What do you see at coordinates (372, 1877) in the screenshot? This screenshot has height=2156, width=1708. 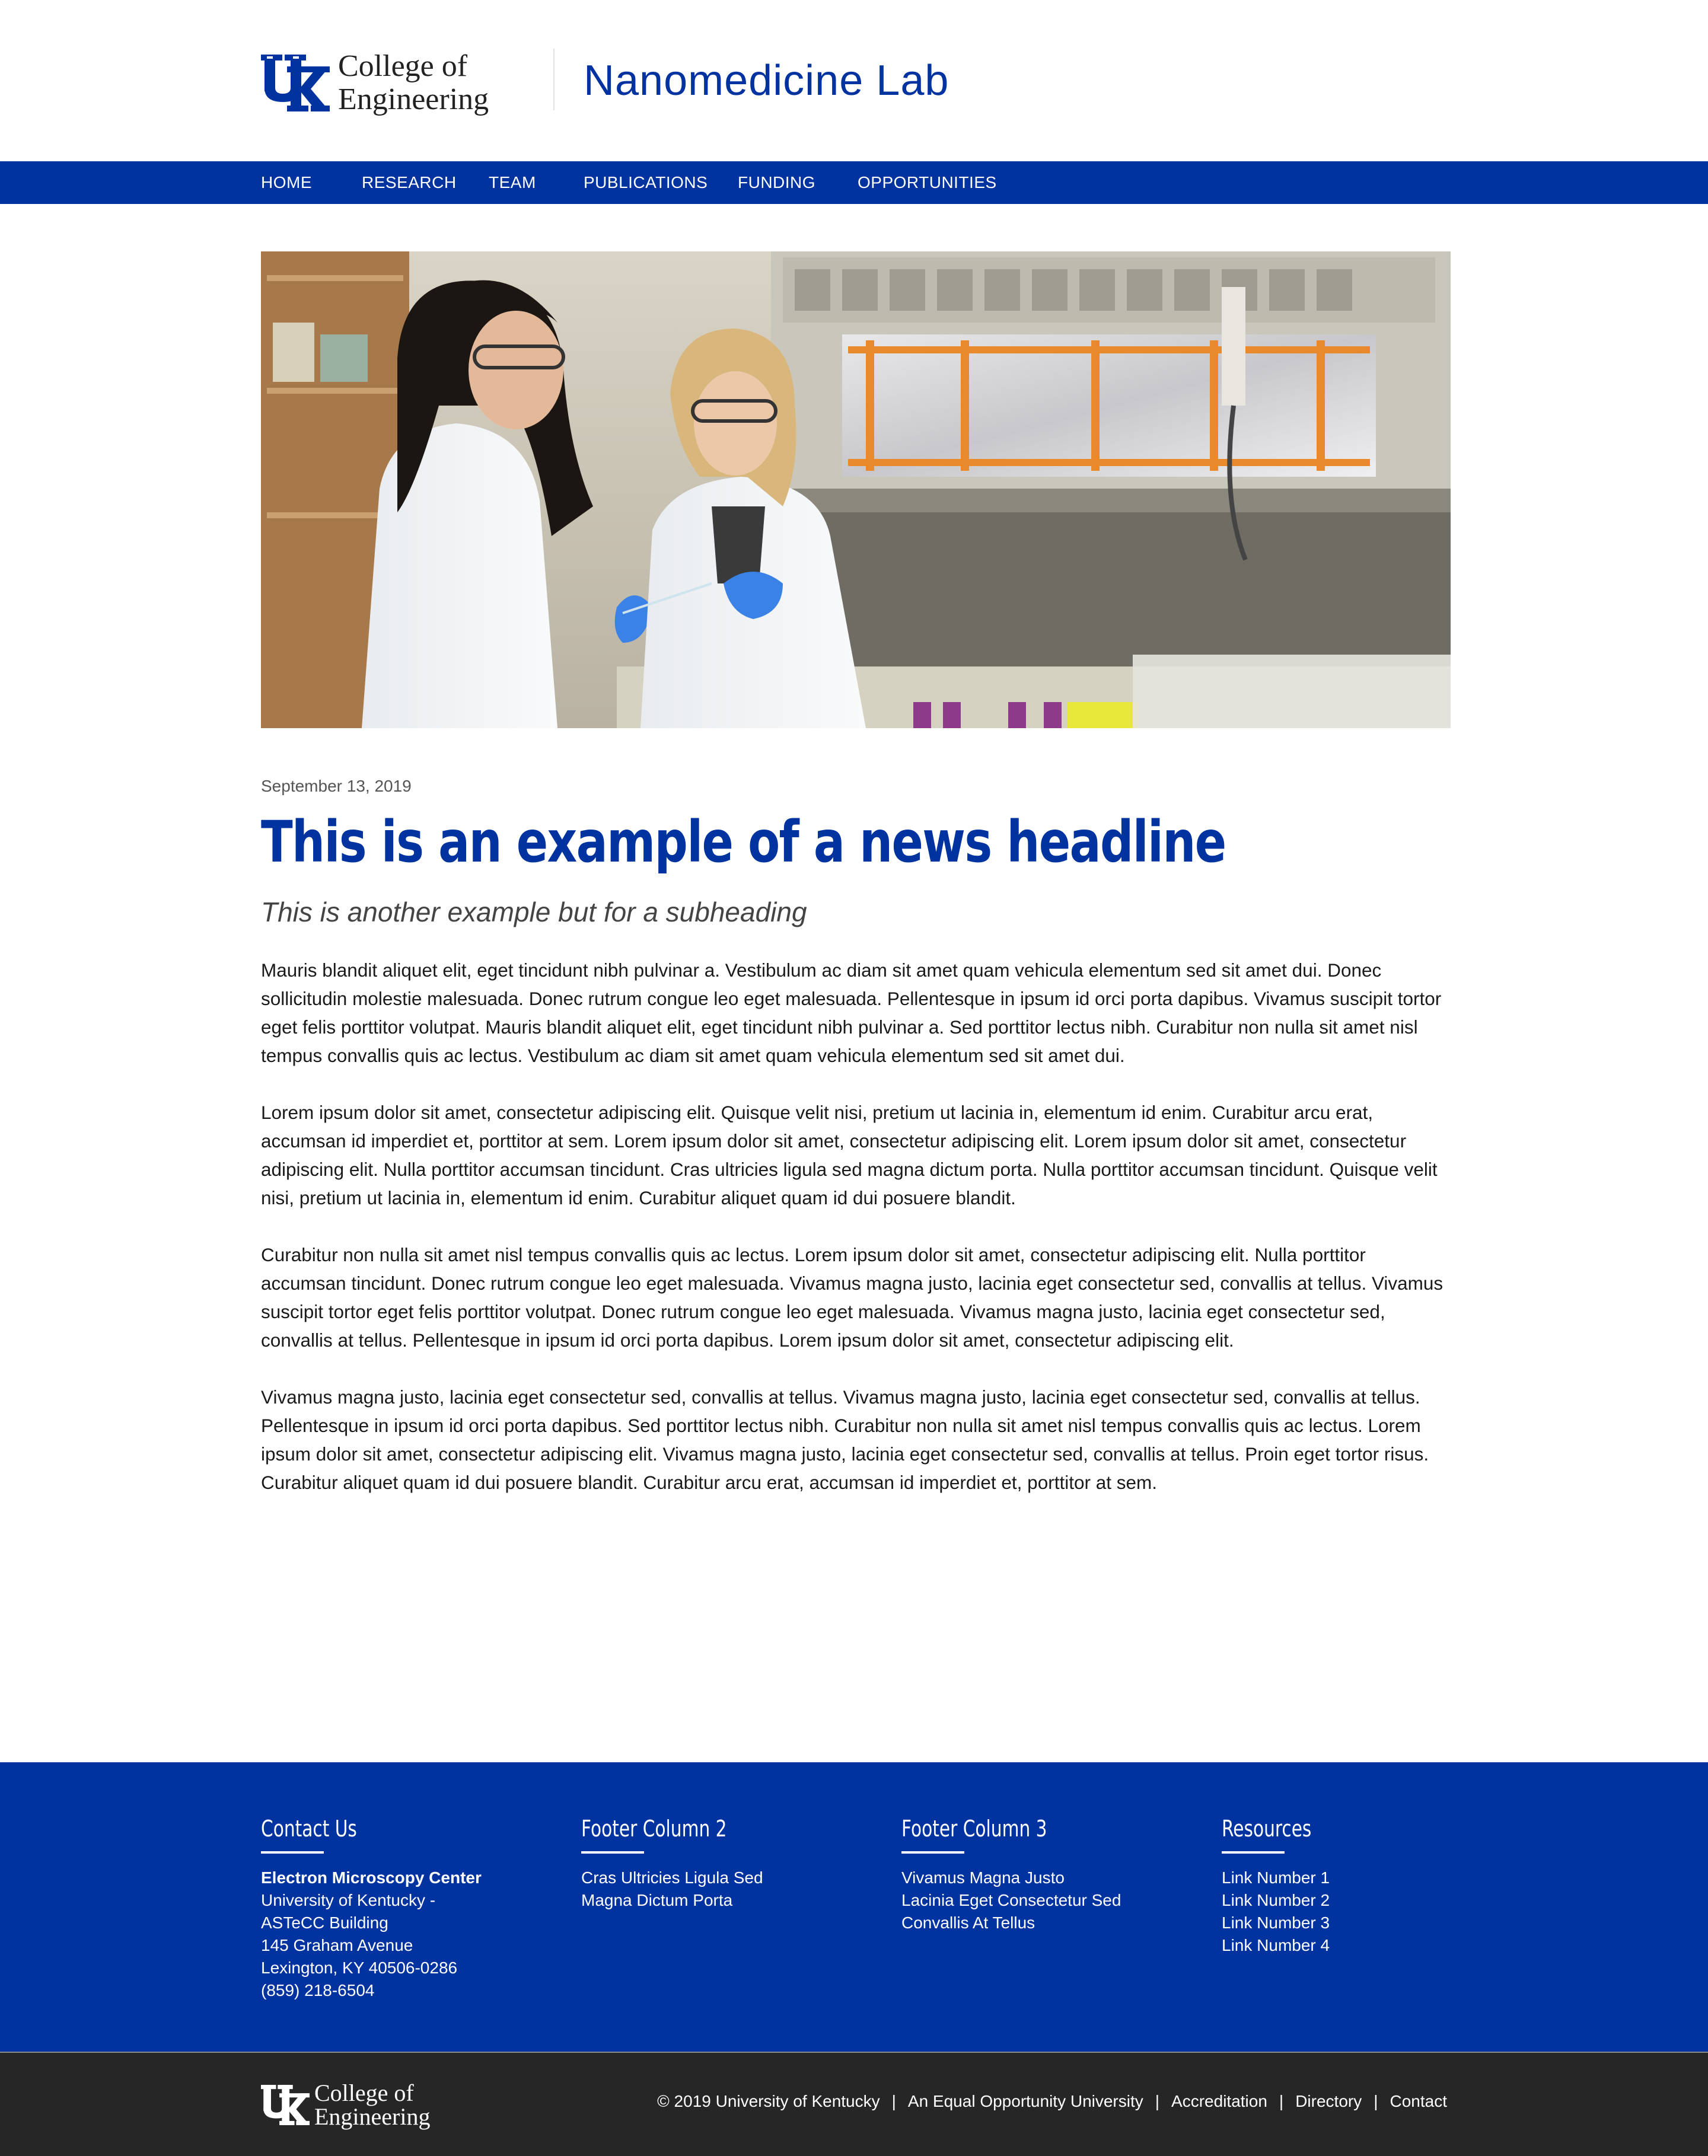 I see `contact-name: Electron Microscopy Center` at bounding box center [372, 1877].